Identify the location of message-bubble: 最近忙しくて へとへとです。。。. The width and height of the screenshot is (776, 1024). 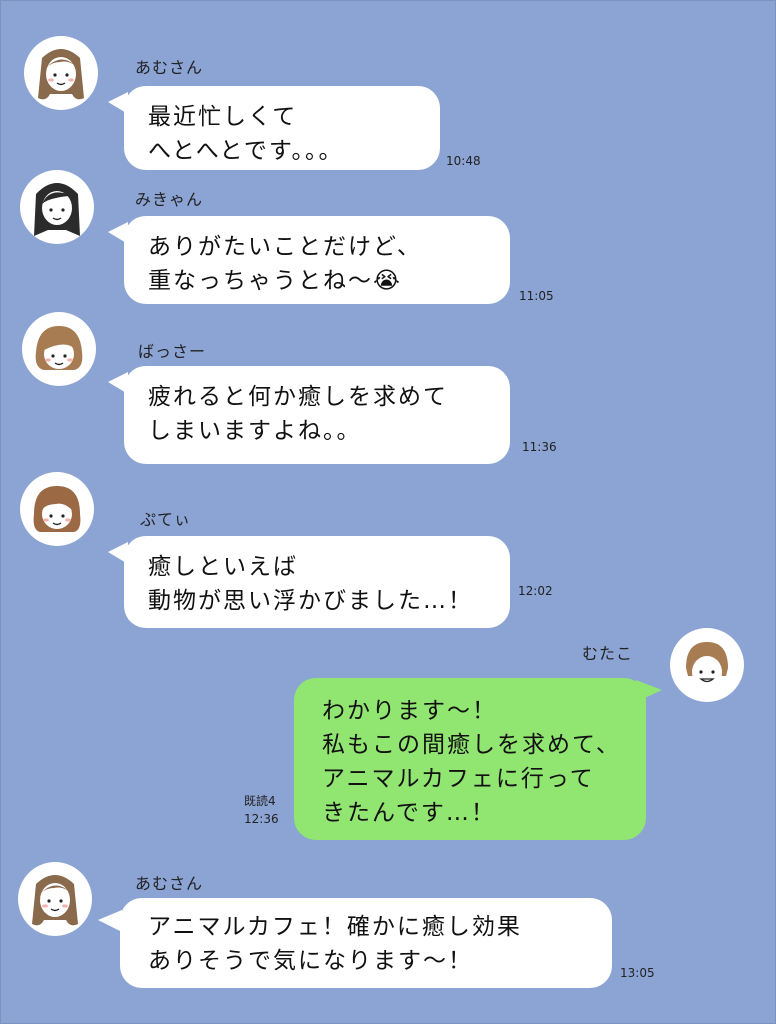
(282, 128).